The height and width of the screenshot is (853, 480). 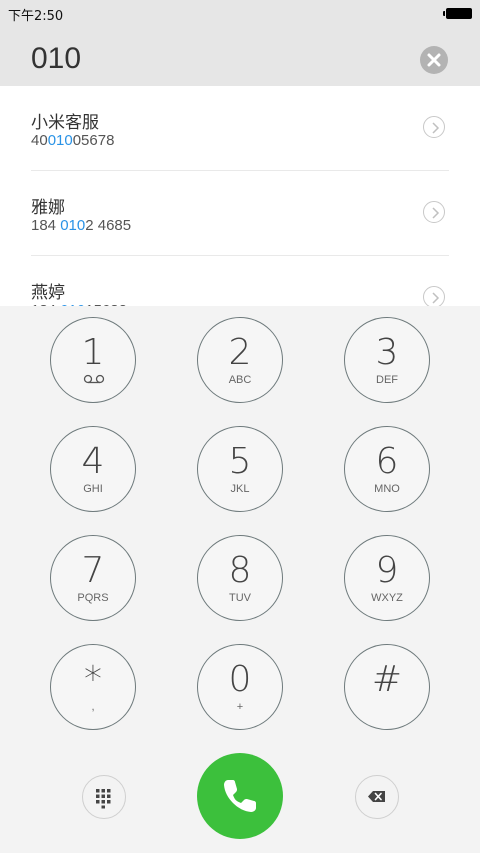 I want to click on key-9: 9 WXYZ, so click(x=387, y=578).